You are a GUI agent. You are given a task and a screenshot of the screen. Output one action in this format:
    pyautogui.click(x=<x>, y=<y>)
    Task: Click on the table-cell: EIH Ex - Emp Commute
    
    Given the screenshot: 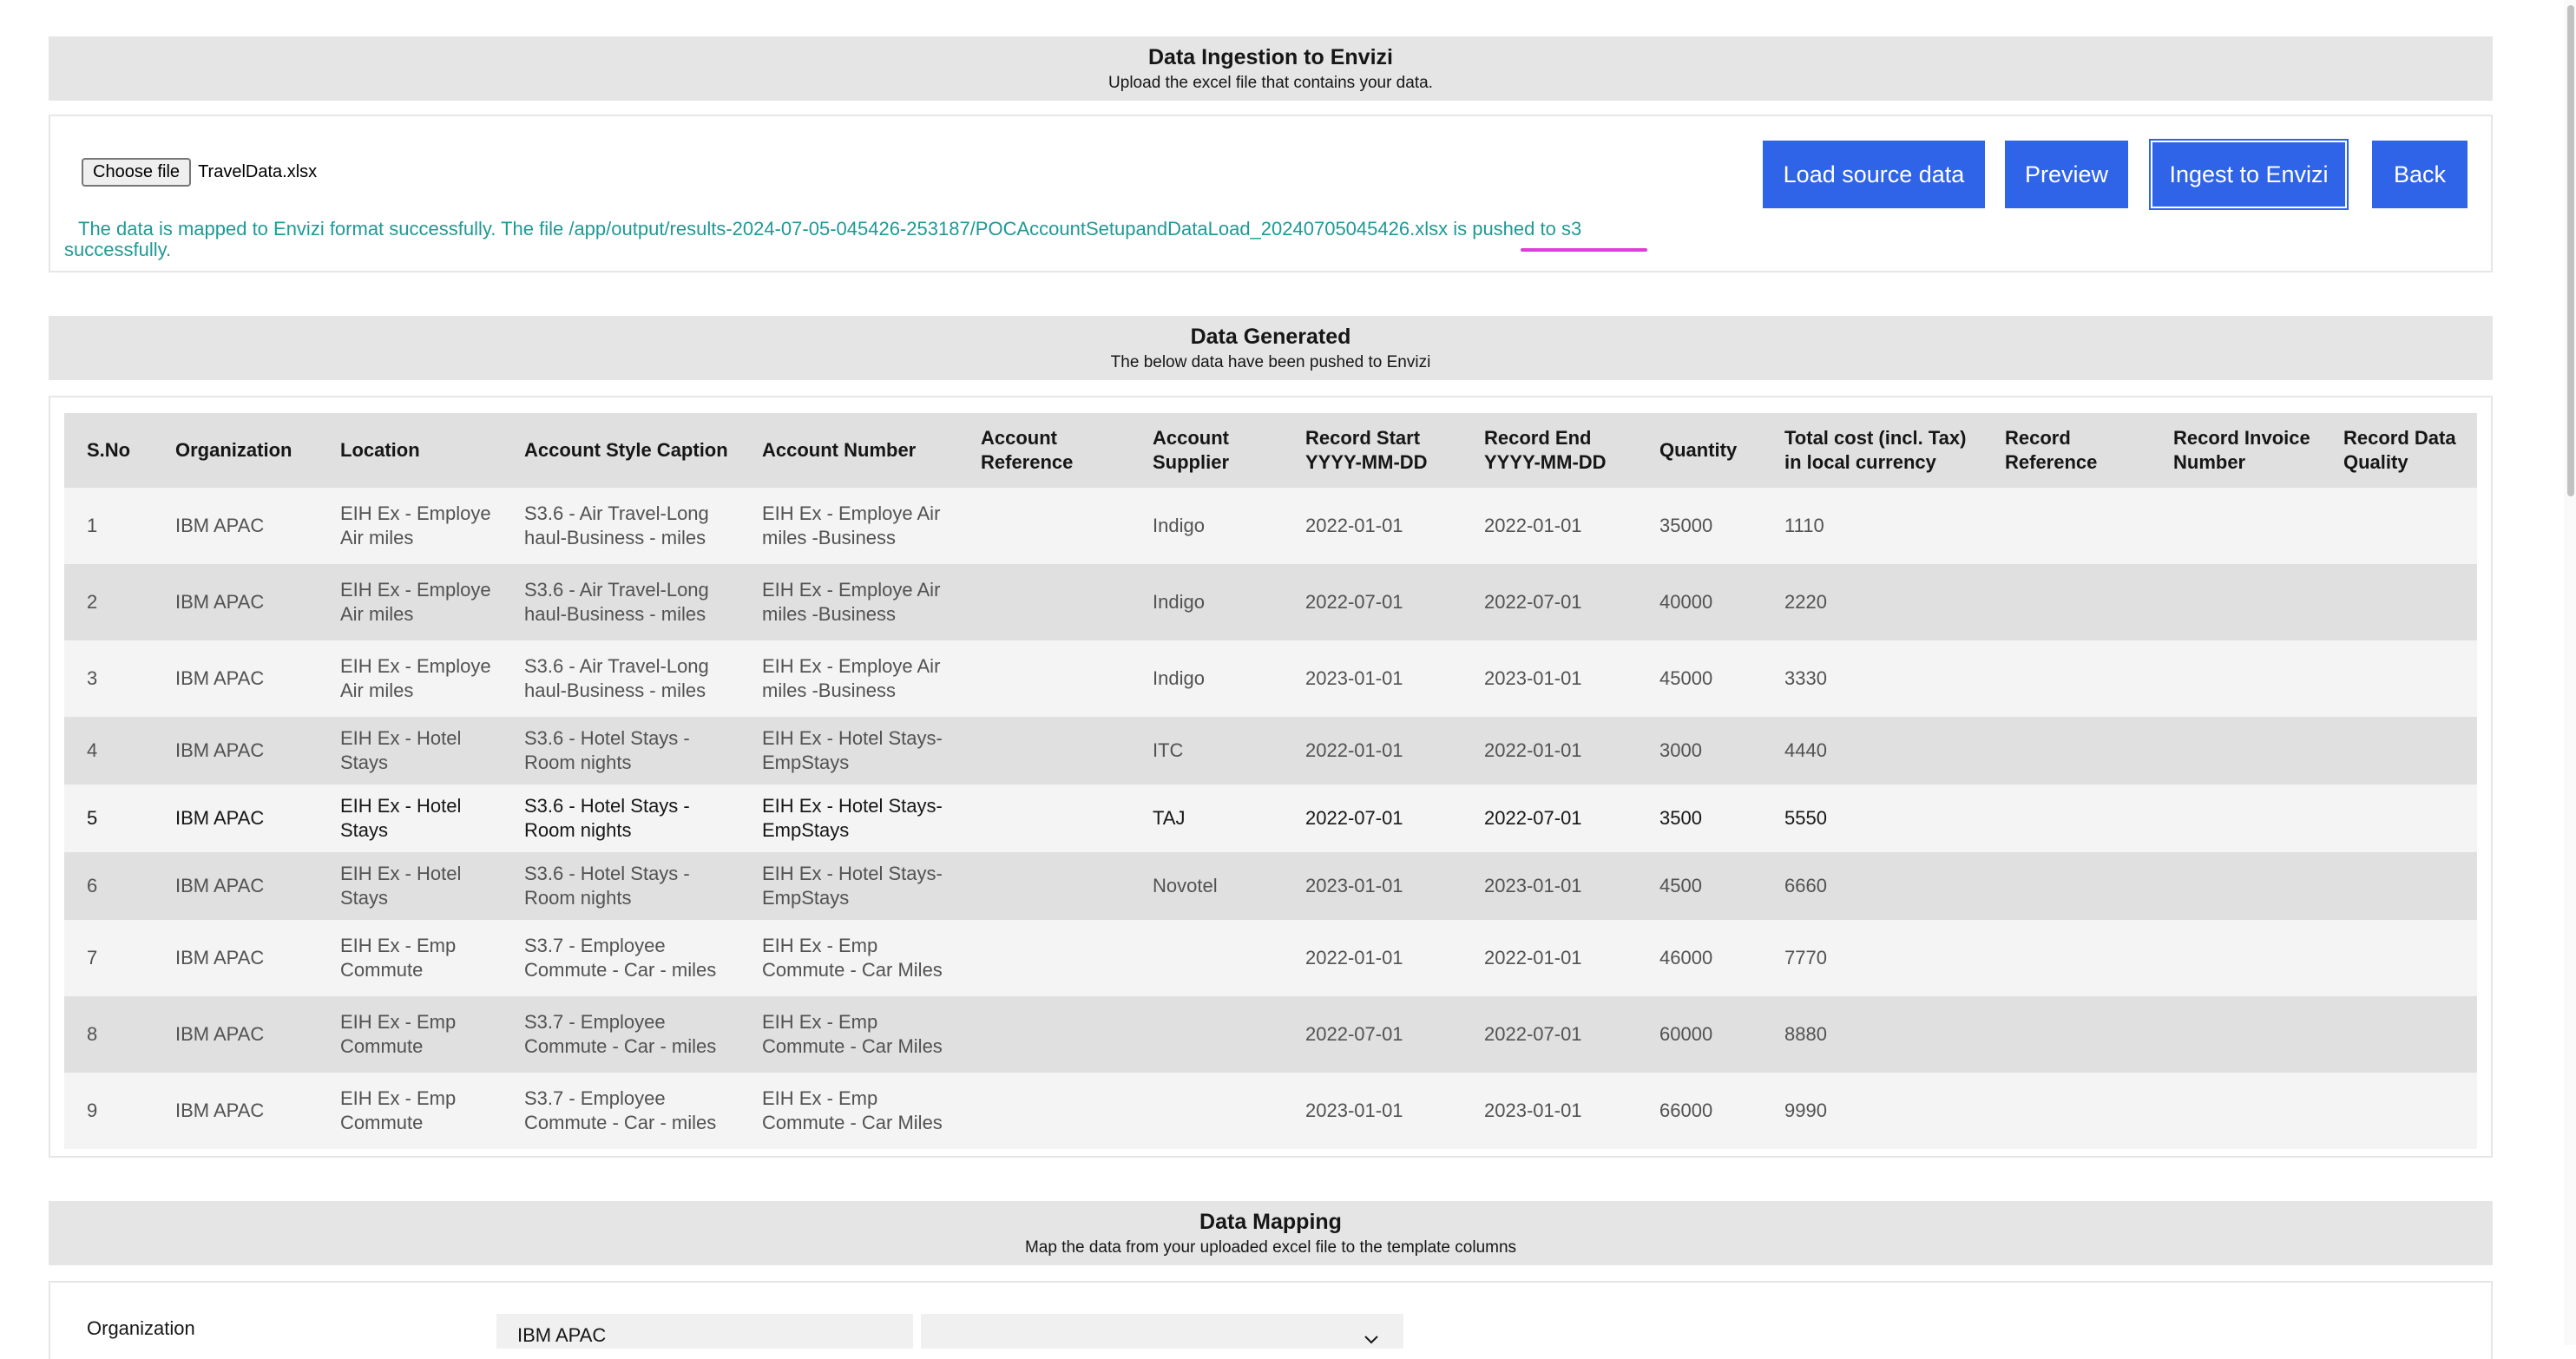 What is the action you would take?
    pyautogui.click(x=410, y=1034)
    